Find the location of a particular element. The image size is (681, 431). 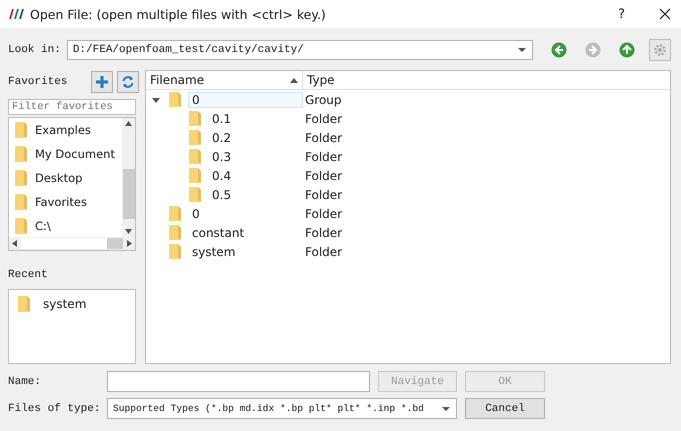

filter-field: Filter favorites is located at coordinates (72, 107).